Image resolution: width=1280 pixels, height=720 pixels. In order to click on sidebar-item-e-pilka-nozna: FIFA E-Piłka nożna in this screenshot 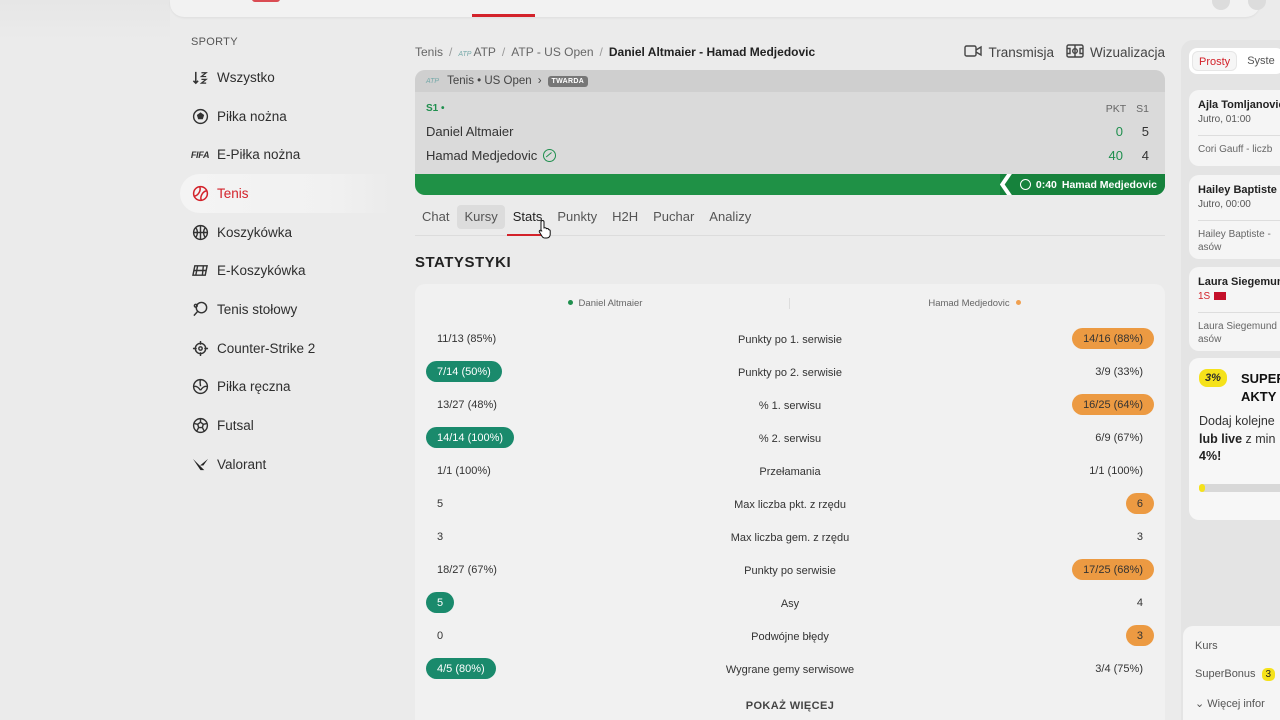, I will do `click(285, 154)`.